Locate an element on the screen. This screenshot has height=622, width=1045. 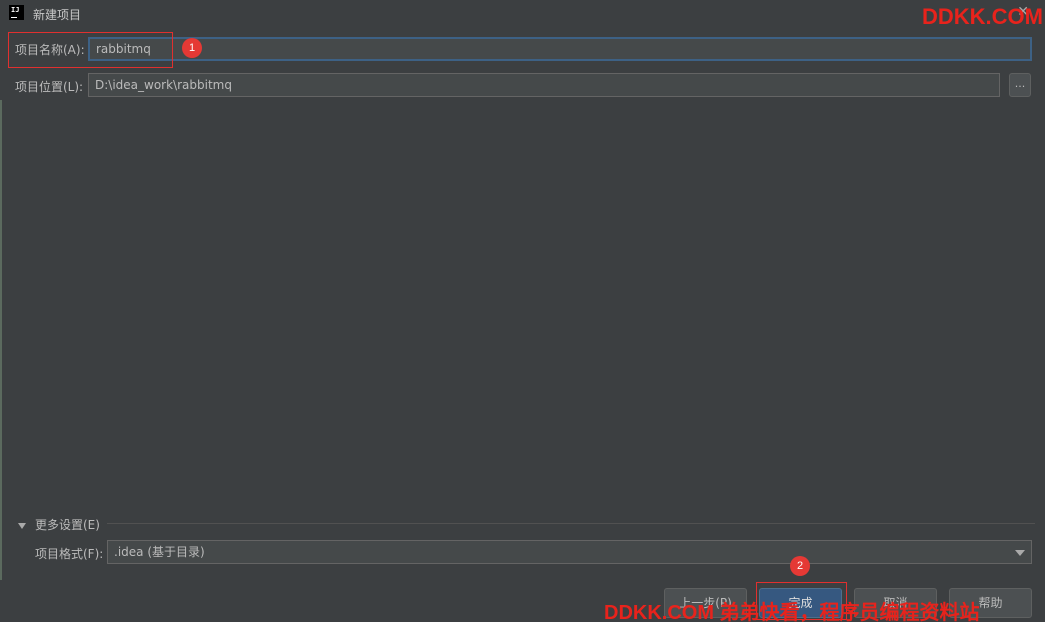
left-edge-strip is located at coordinates (1, 340).